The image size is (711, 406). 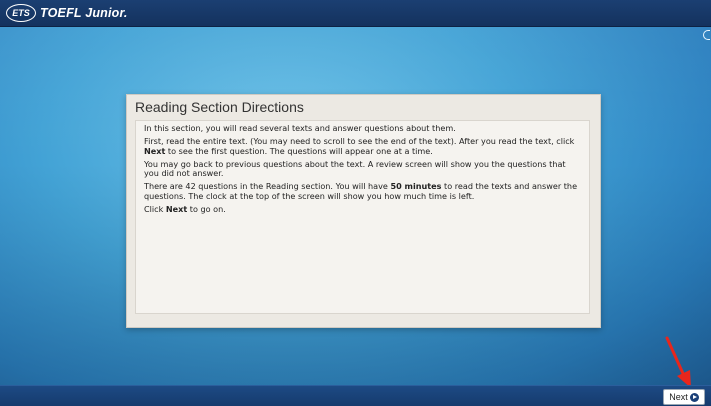 What do you see at coordinates (185, 209) in the screenshot?
I see `paragraph-5: Click Next to go on.` at bounding box center [185, 209].